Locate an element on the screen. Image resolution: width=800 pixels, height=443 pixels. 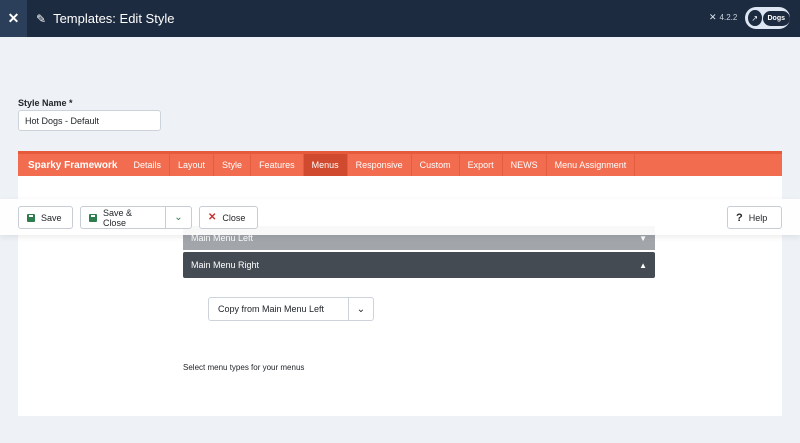
external-link-icon: ↗ is located at coordinates (755, 18).